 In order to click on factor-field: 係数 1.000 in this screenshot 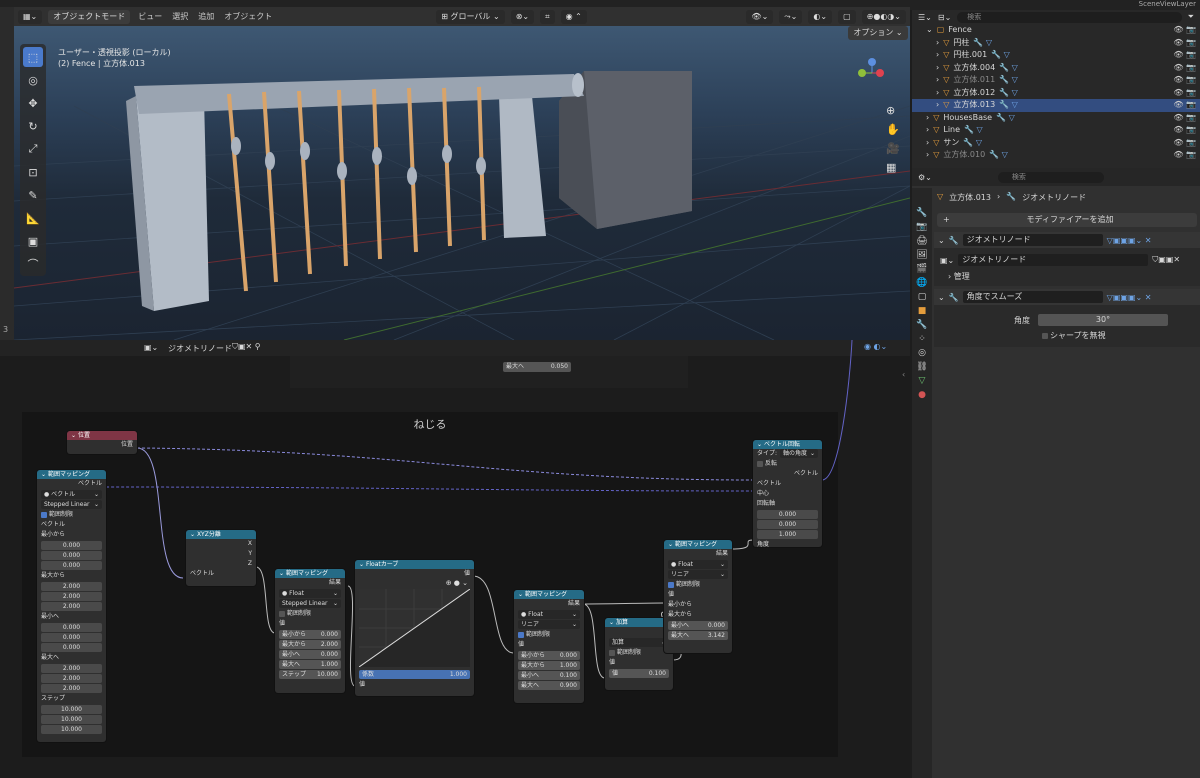, I will do `click(414, 674)`.